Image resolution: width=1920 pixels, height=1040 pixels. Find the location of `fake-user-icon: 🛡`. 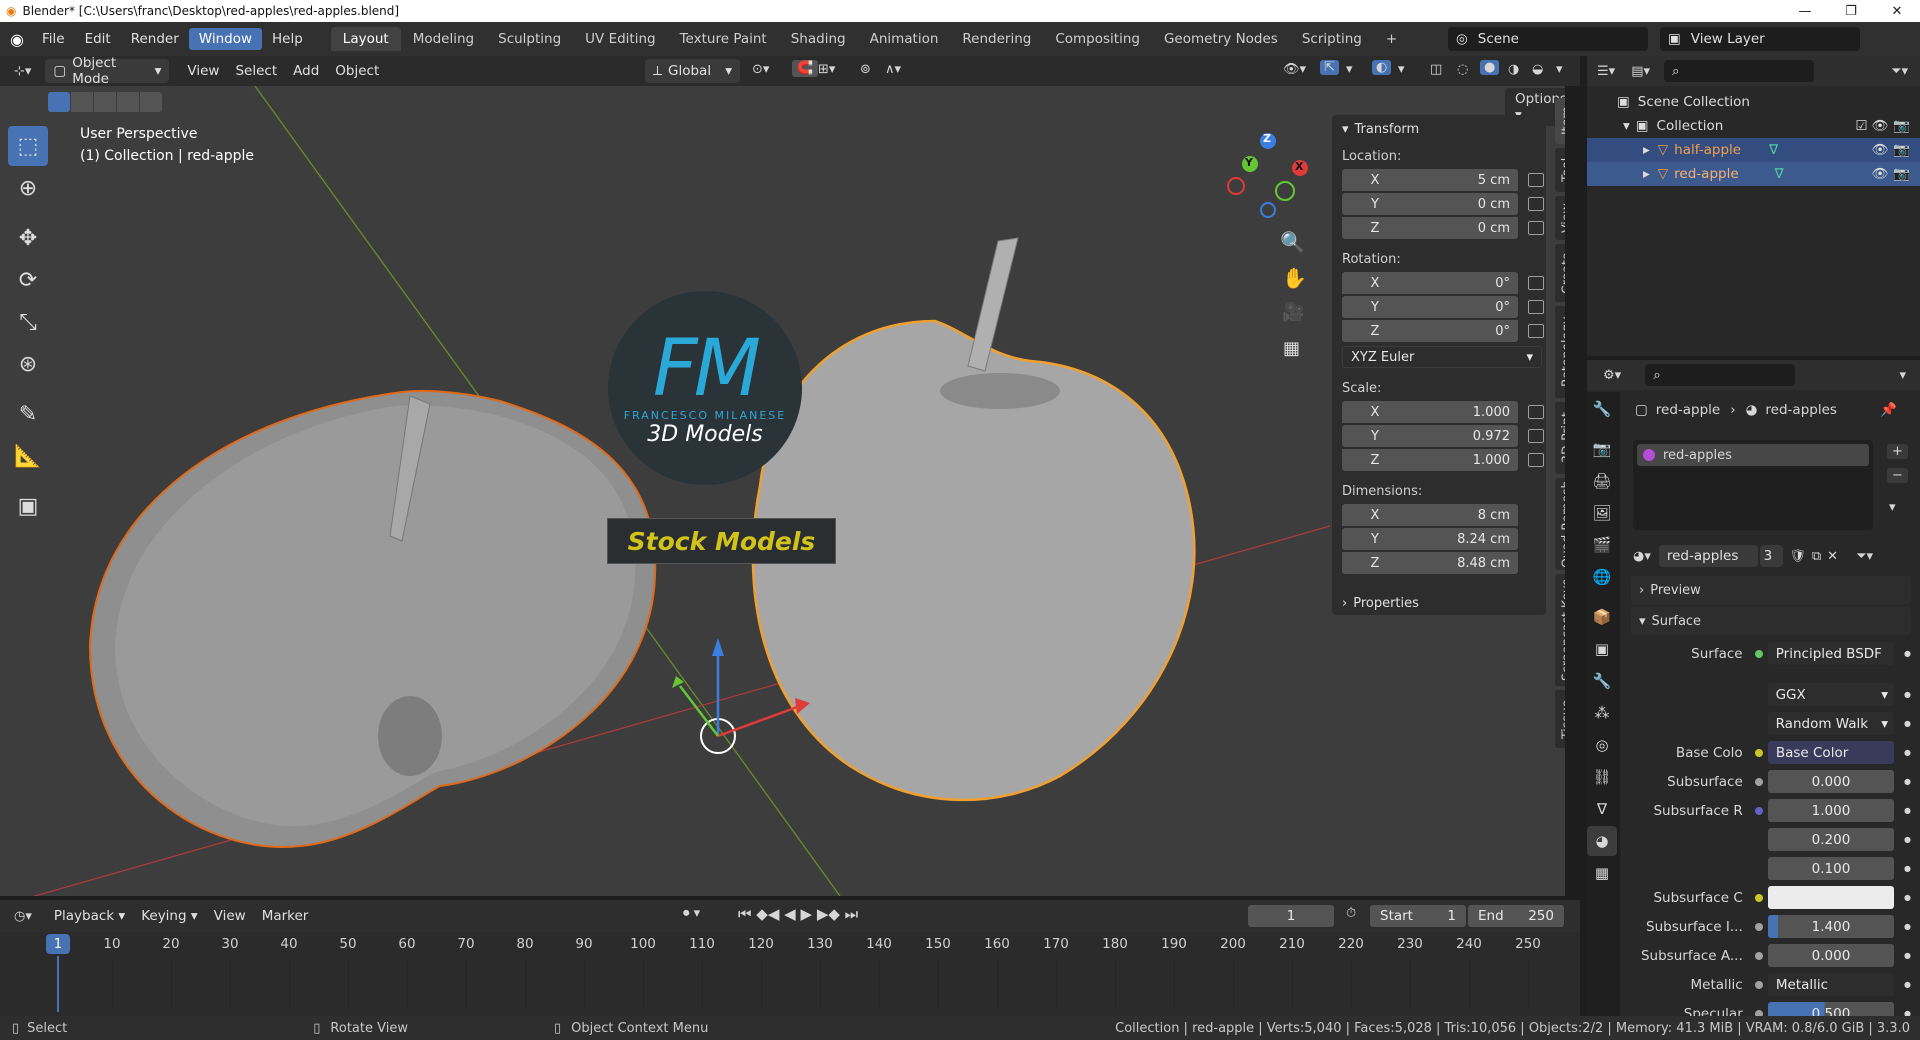

fake-user-icon: 🛡 is located at coordinates (1797, 556).